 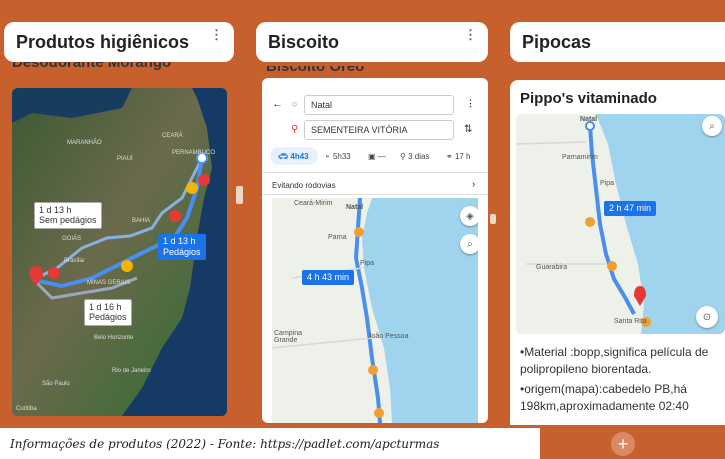 What do you see at coordinates (299, 156) in the screenshot?
I see `mode-time: 4h43` at bounding box center [299, 156].